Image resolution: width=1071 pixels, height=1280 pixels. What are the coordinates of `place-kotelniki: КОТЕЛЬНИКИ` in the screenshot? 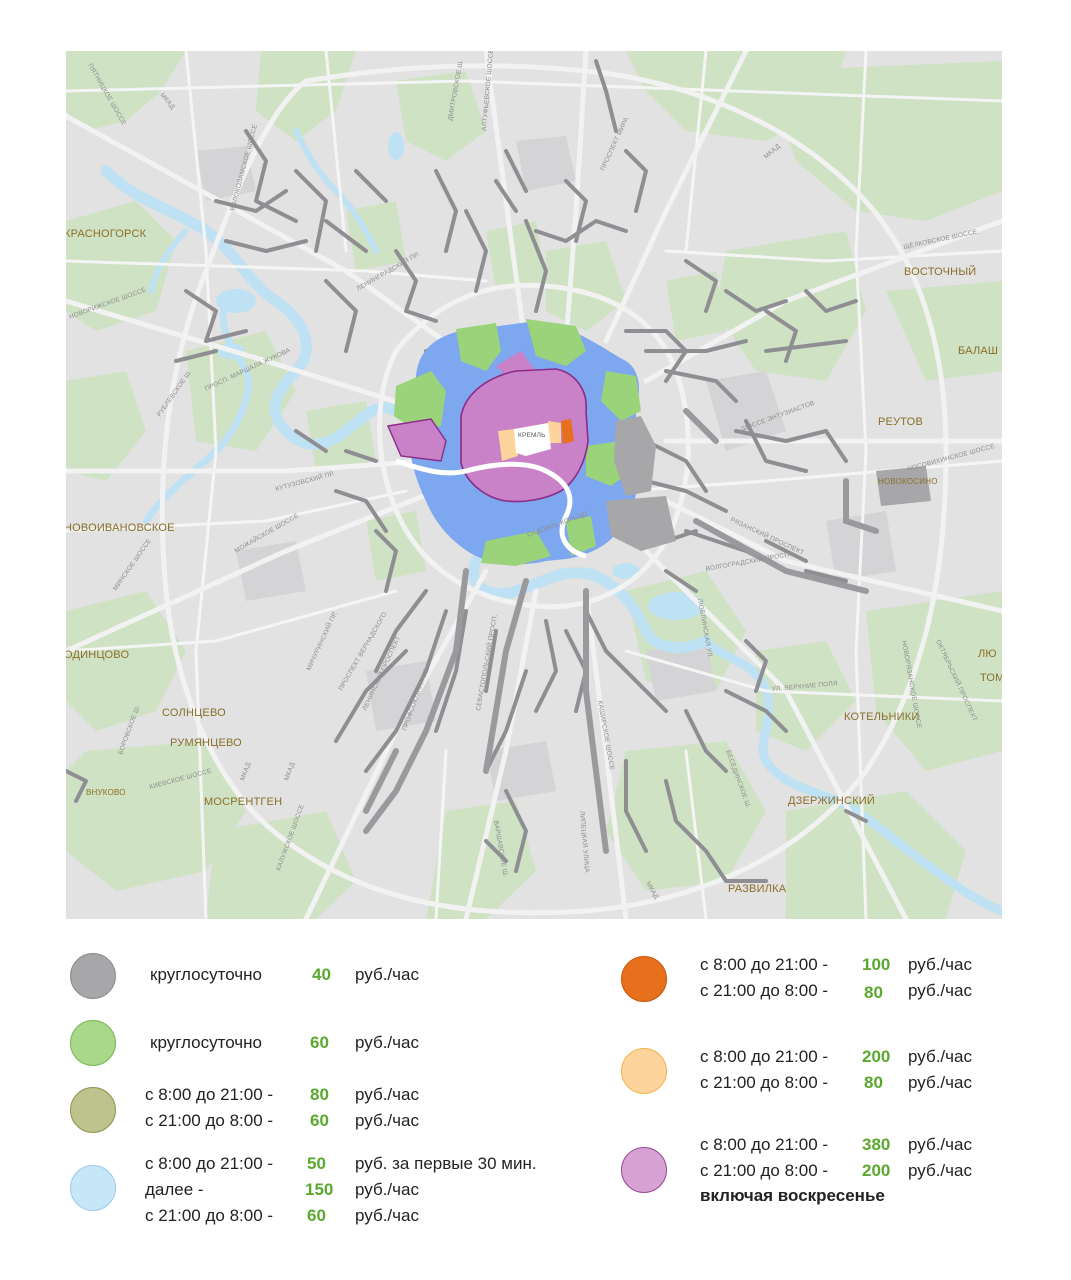 It's located at (882, 717).